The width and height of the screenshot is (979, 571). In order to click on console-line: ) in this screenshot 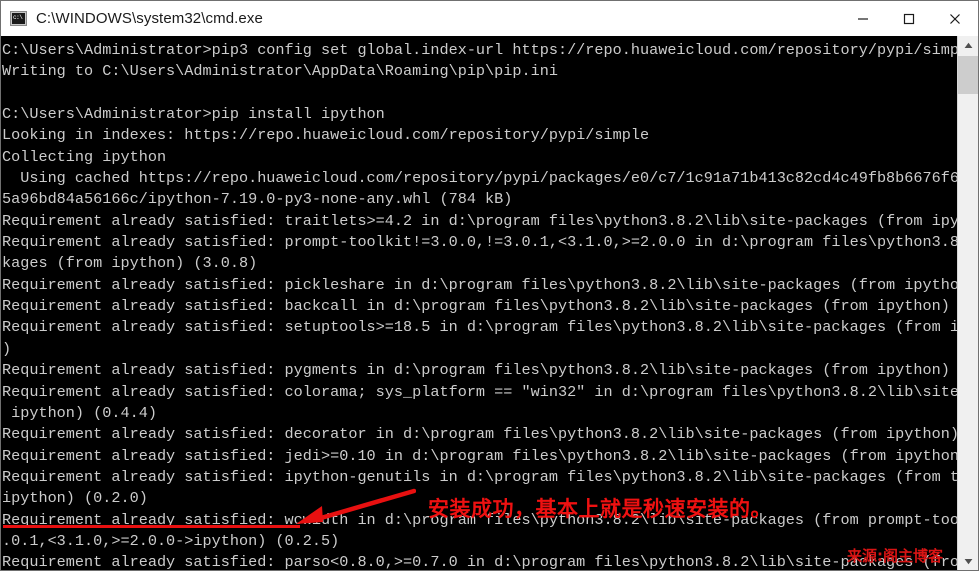, I will do `click(7, 348)`.